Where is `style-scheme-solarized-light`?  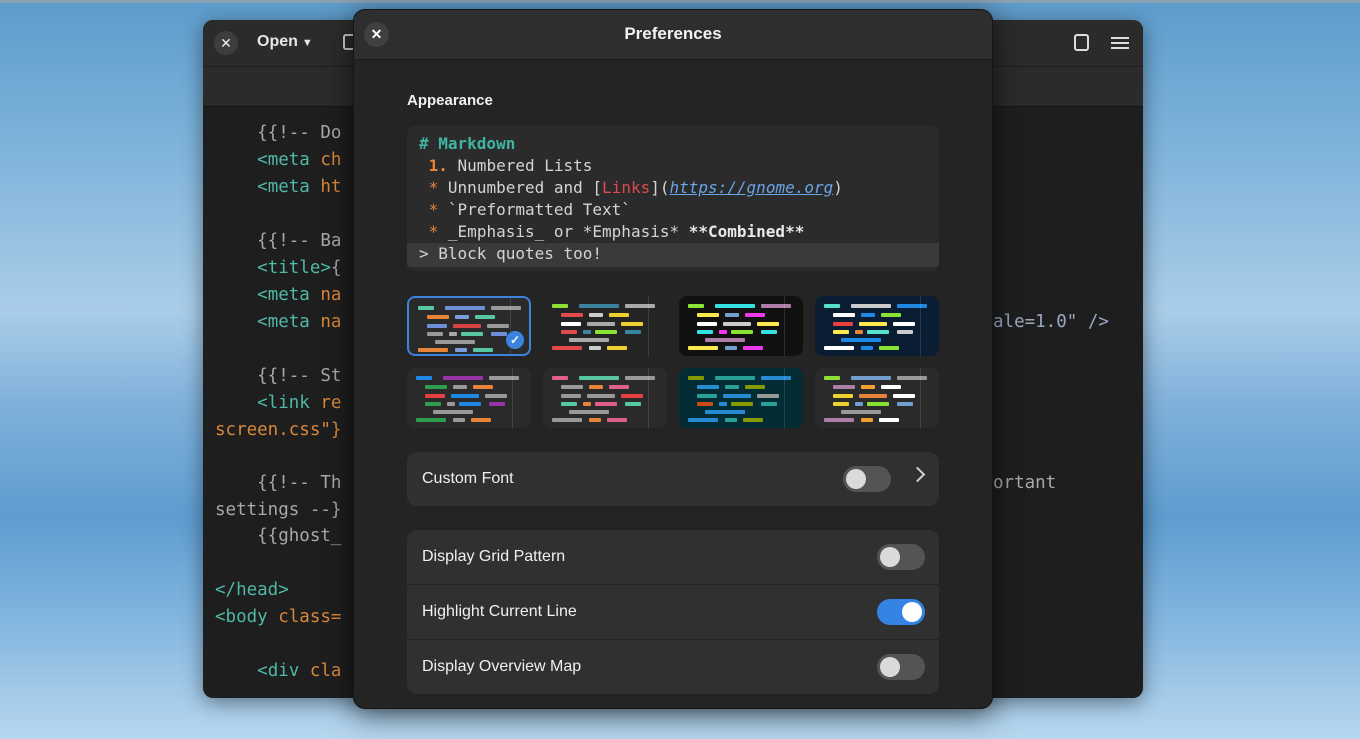 style-scheme-solarized-light is located at coordinates (605, 398).